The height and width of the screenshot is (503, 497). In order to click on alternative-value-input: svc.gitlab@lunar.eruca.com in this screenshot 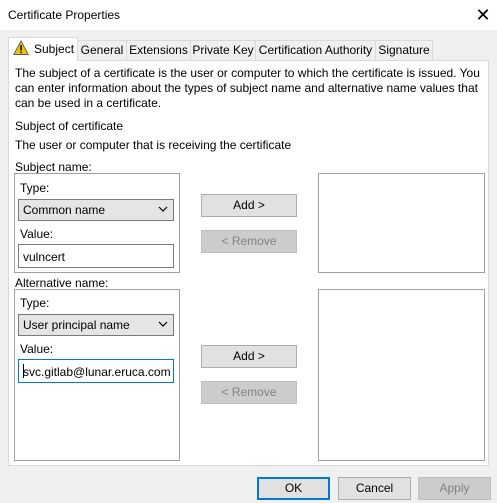, I will do `click(96, 371)`.